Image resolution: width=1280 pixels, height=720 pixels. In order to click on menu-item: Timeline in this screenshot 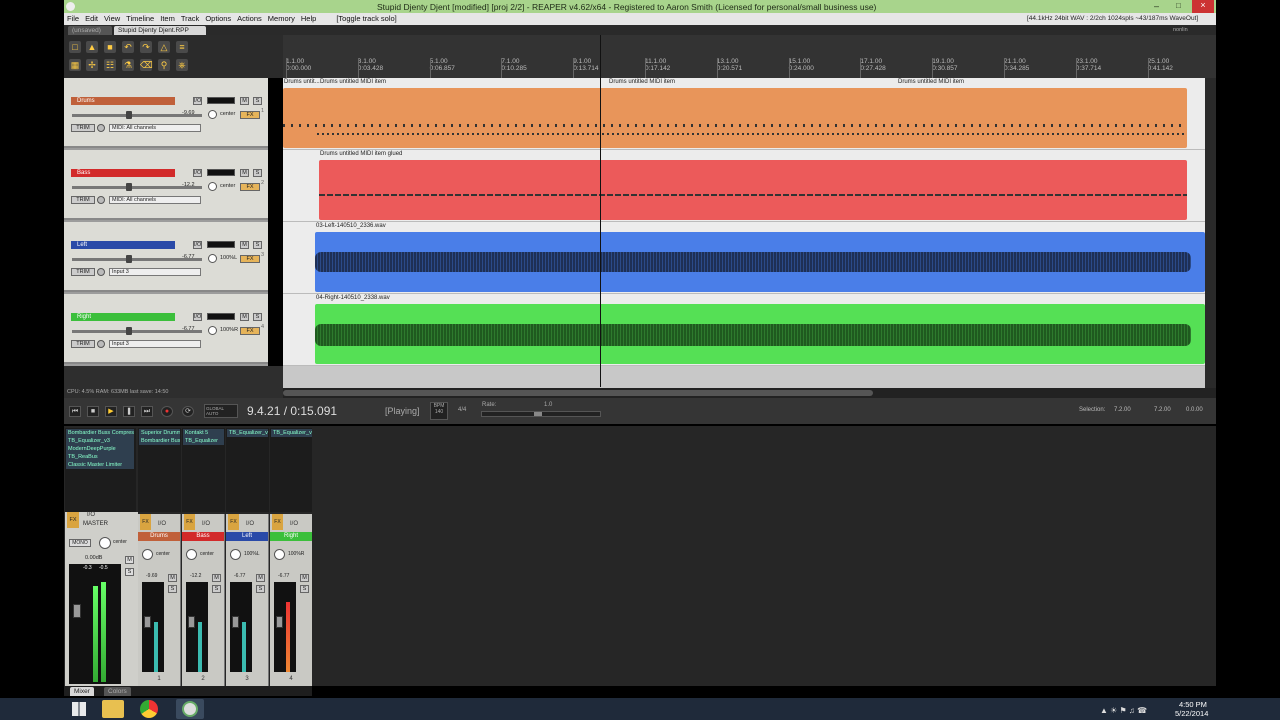, I will do `click(140, 18)`.